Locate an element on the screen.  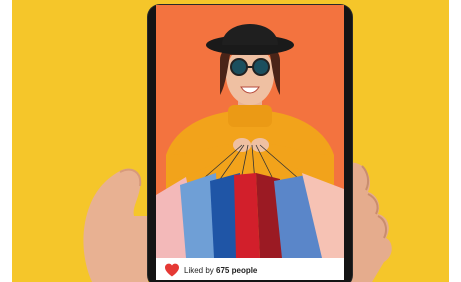
heart-icon is located at coordinates (172, 270).